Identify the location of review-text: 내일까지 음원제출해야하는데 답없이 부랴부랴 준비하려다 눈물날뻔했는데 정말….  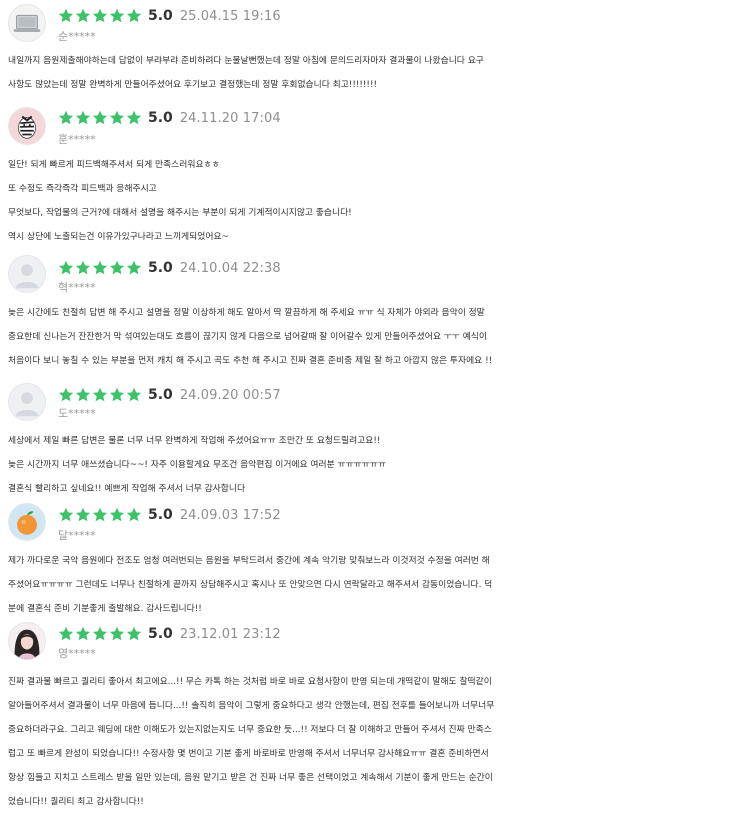
(372, 73).